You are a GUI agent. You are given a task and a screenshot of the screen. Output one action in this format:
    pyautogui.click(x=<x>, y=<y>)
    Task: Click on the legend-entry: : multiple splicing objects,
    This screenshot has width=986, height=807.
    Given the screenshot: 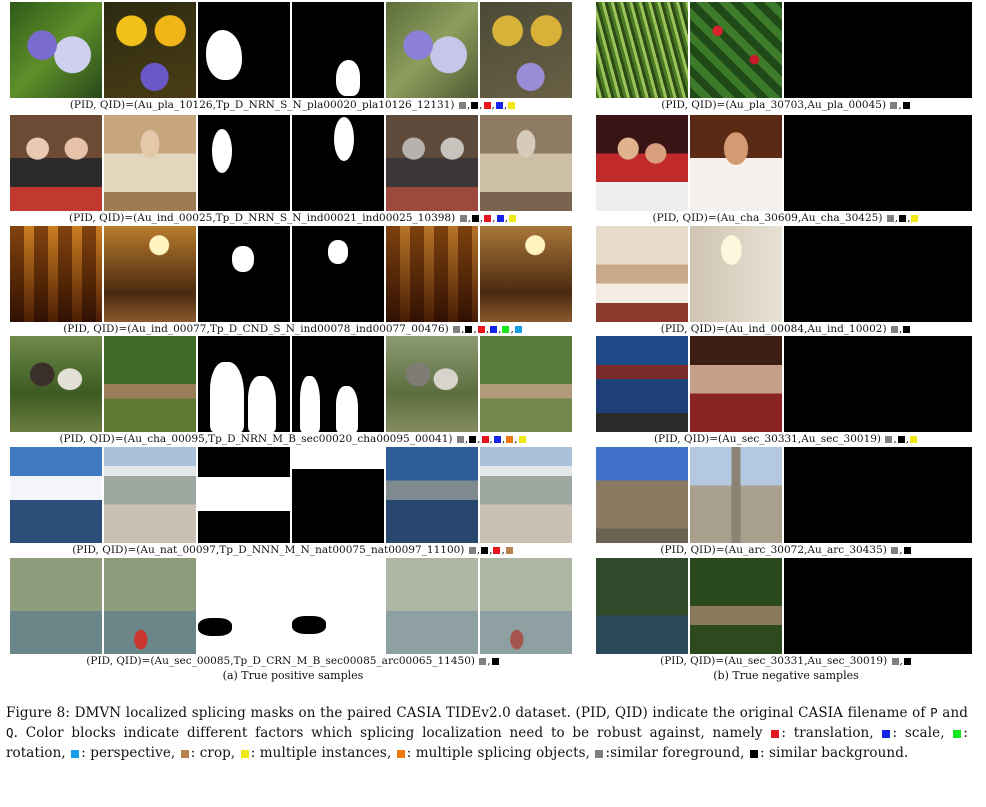 What is the action you would take?
    pyautogui.click(x=495, y=753)
    